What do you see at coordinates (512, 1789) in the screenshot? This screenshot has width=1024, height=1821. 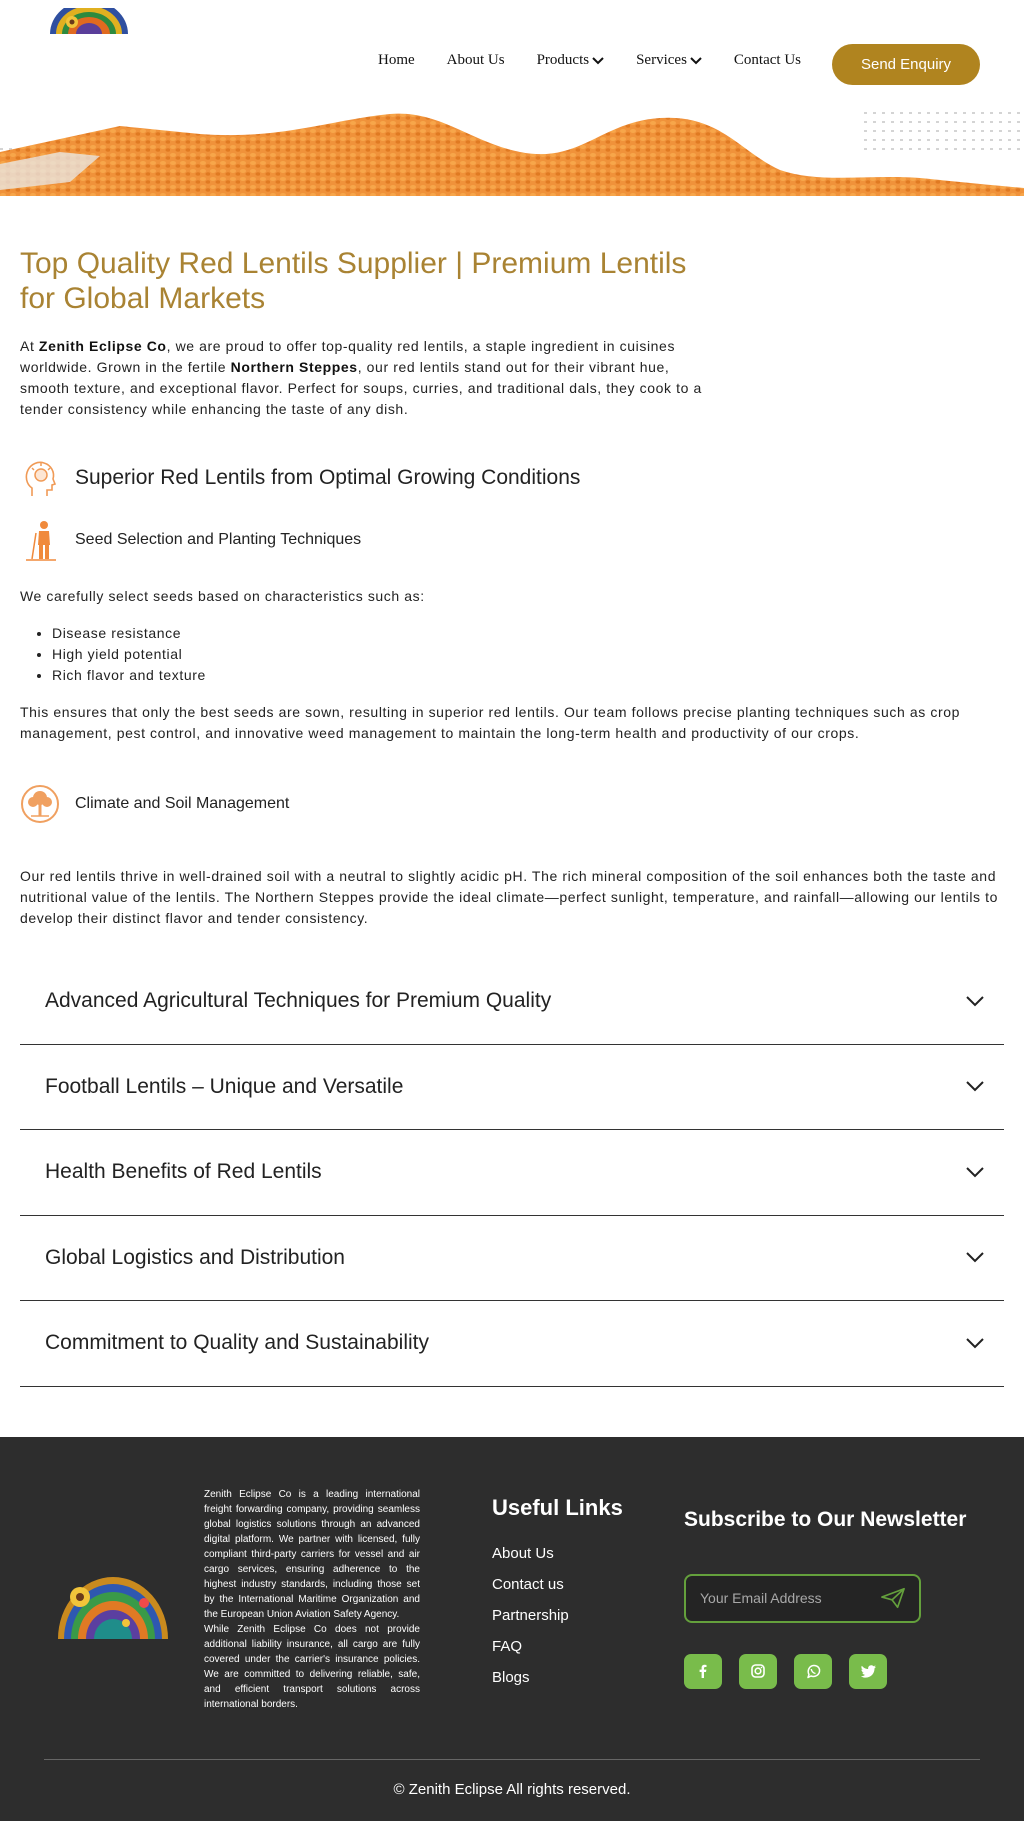 I see `copyright-text: © Zenith Eclipse All rights reserved.` at bounding box center [512, 1789].